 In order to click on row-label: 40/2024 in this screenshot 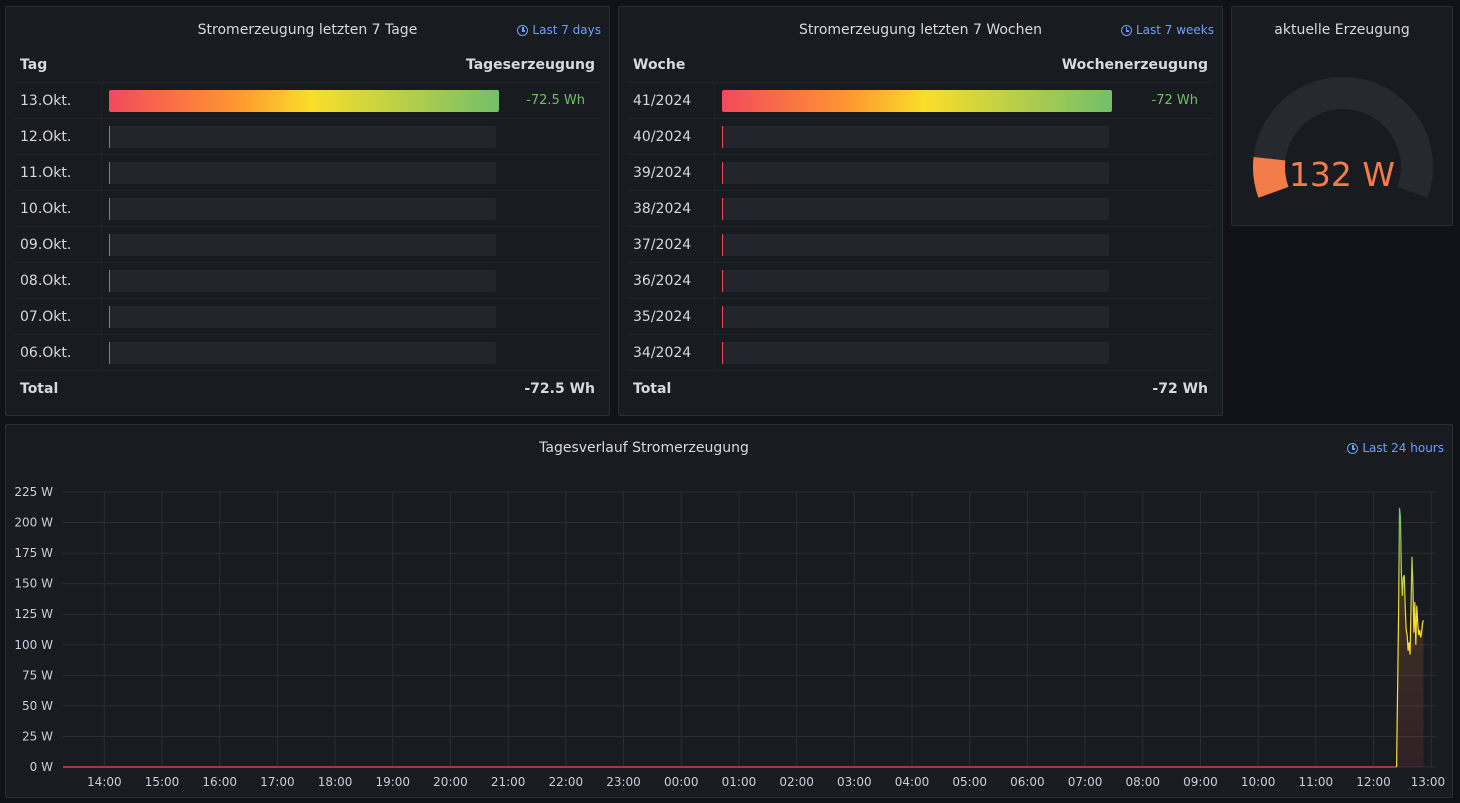, I will do `click(671, 136)`.